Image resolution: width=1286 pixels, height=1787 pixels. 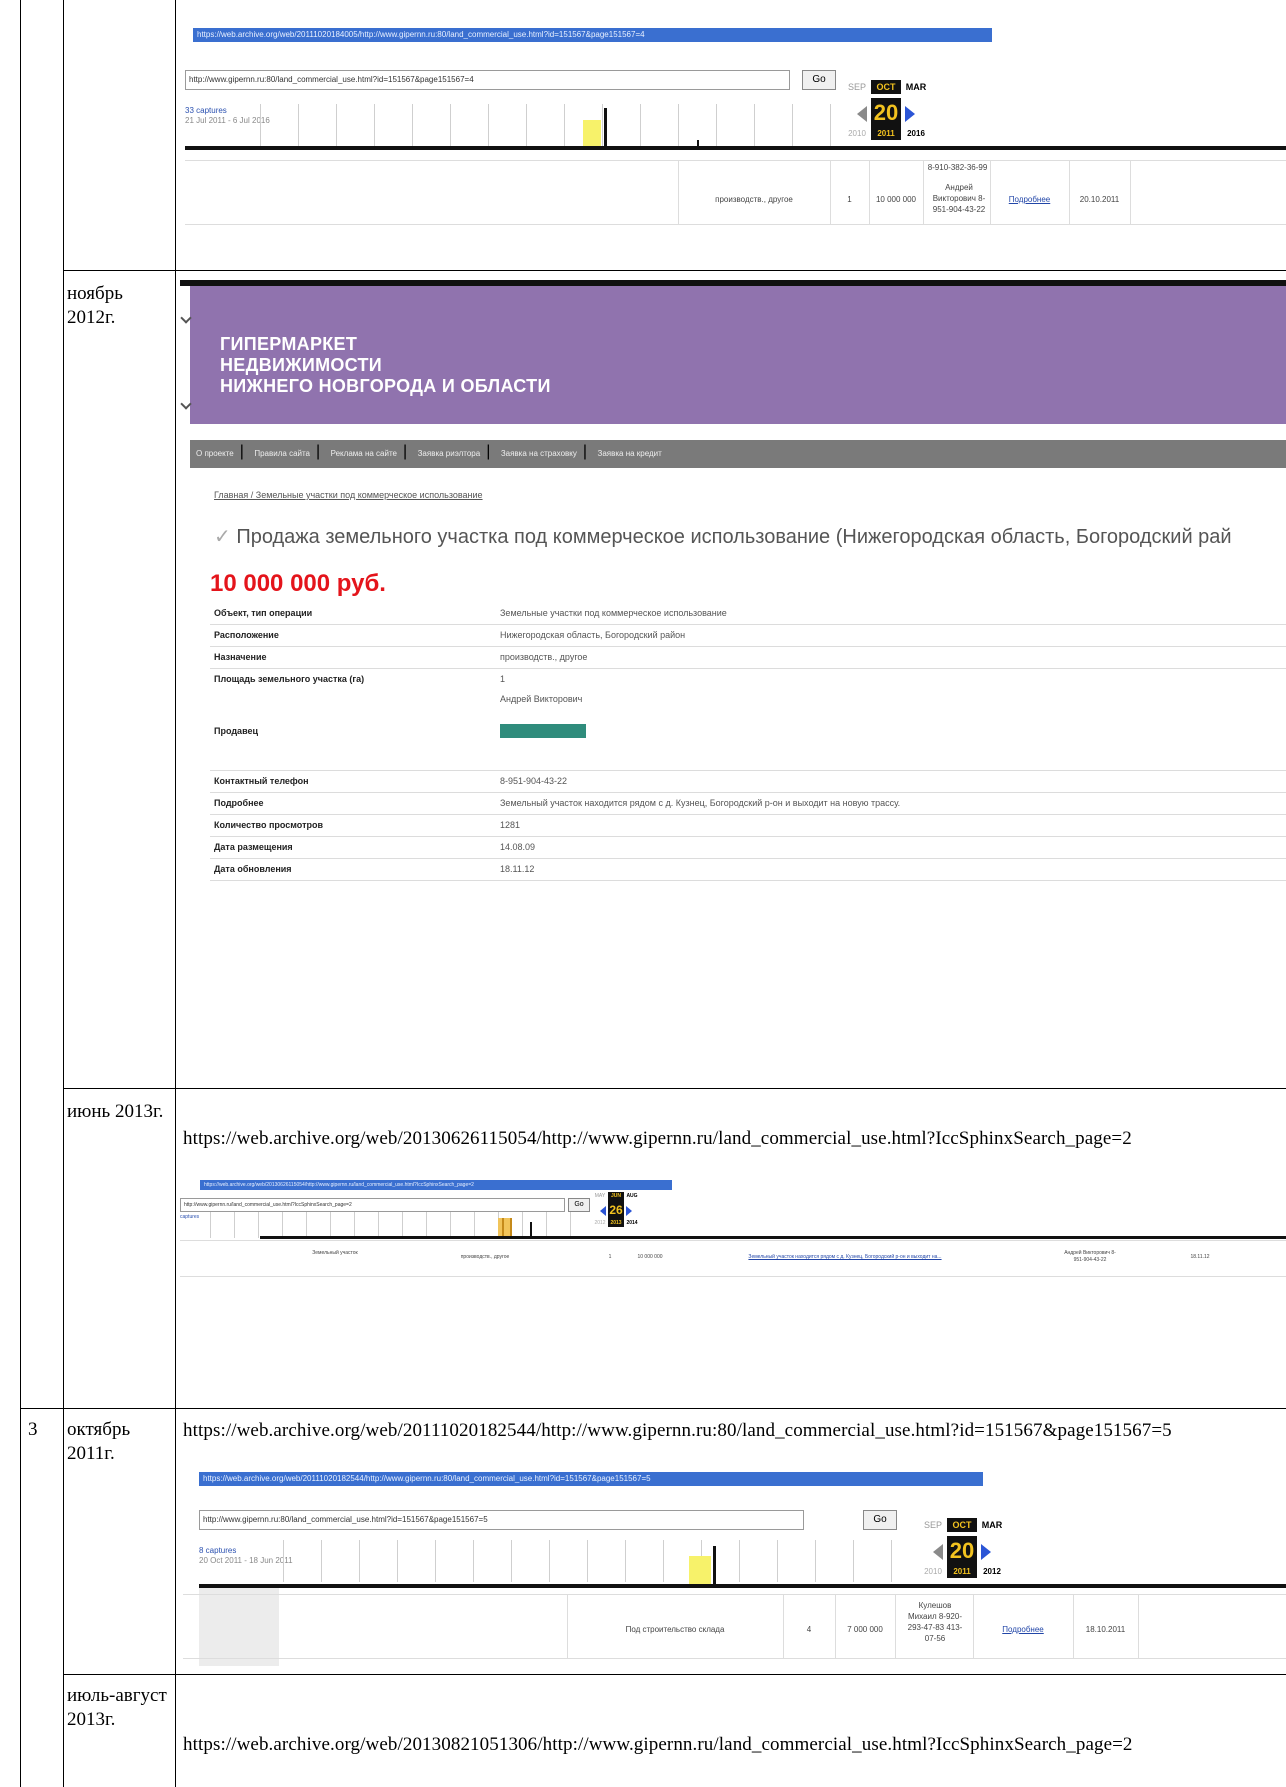 What do you see at coordinates (959, 198) in the screenshot?
I see `table-cell: Андрей Викторович 8-951-904-43-22` at bounding box center [959, 198].